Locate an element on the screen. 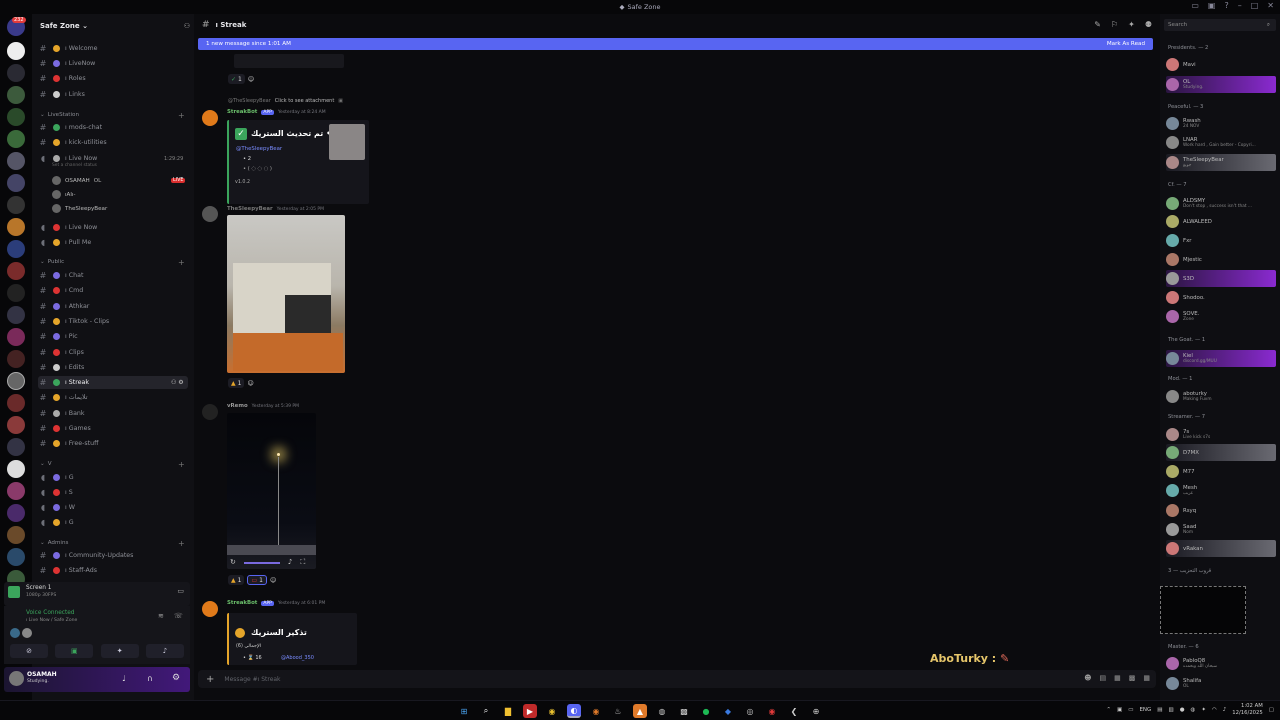  apps-icon: ▦ is located at coordinates (1146, 678).